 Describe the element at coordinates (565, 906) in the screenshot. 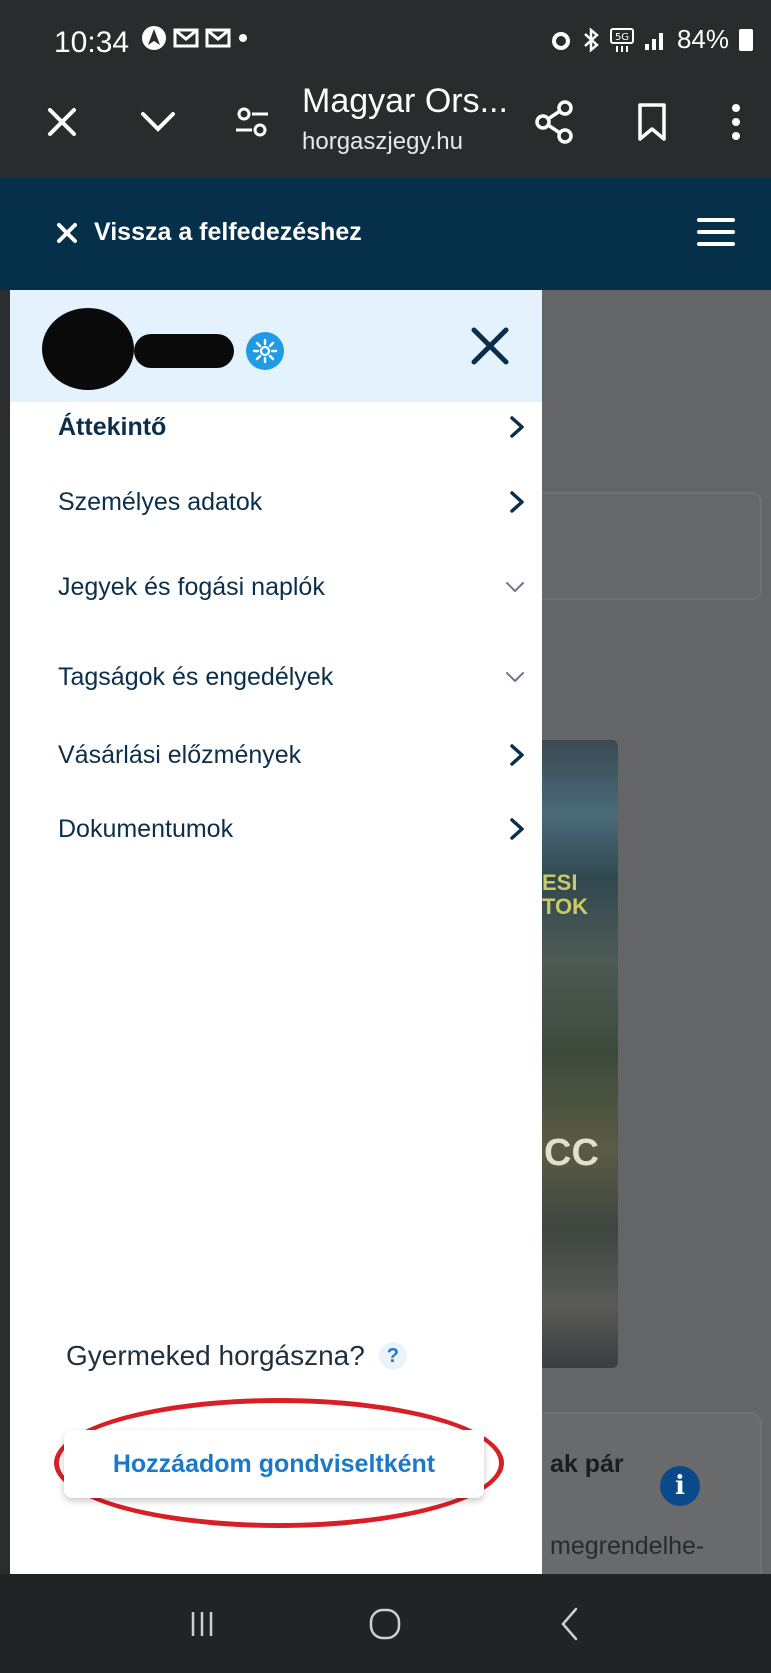

I see `magazine-text: TOK` at that location.